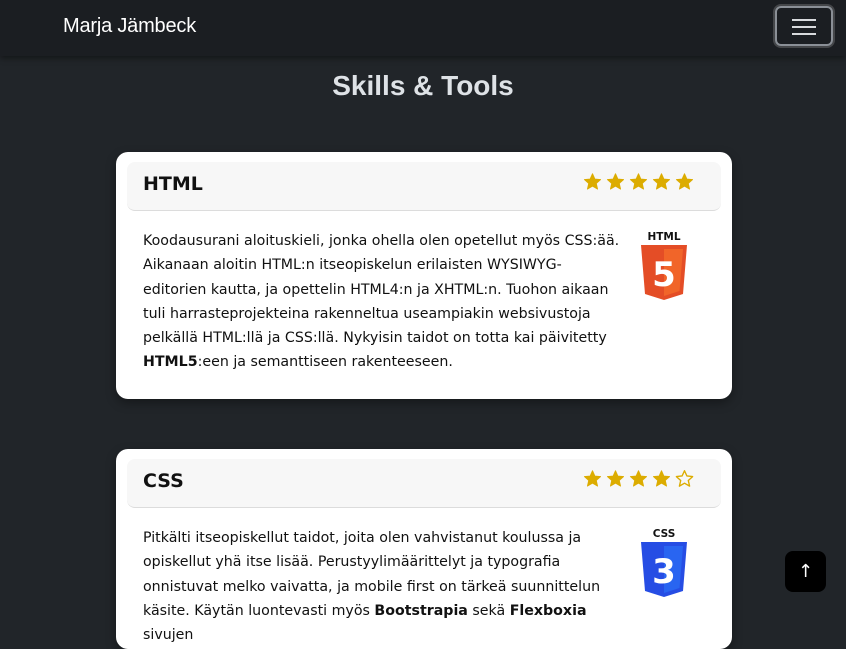 The width and height of the screenshot is (846, 649). What do you see at coordinates (423, 85) in the screenshot?
I see `page-title: Skills & Tools` at bounding box center [423, 85].